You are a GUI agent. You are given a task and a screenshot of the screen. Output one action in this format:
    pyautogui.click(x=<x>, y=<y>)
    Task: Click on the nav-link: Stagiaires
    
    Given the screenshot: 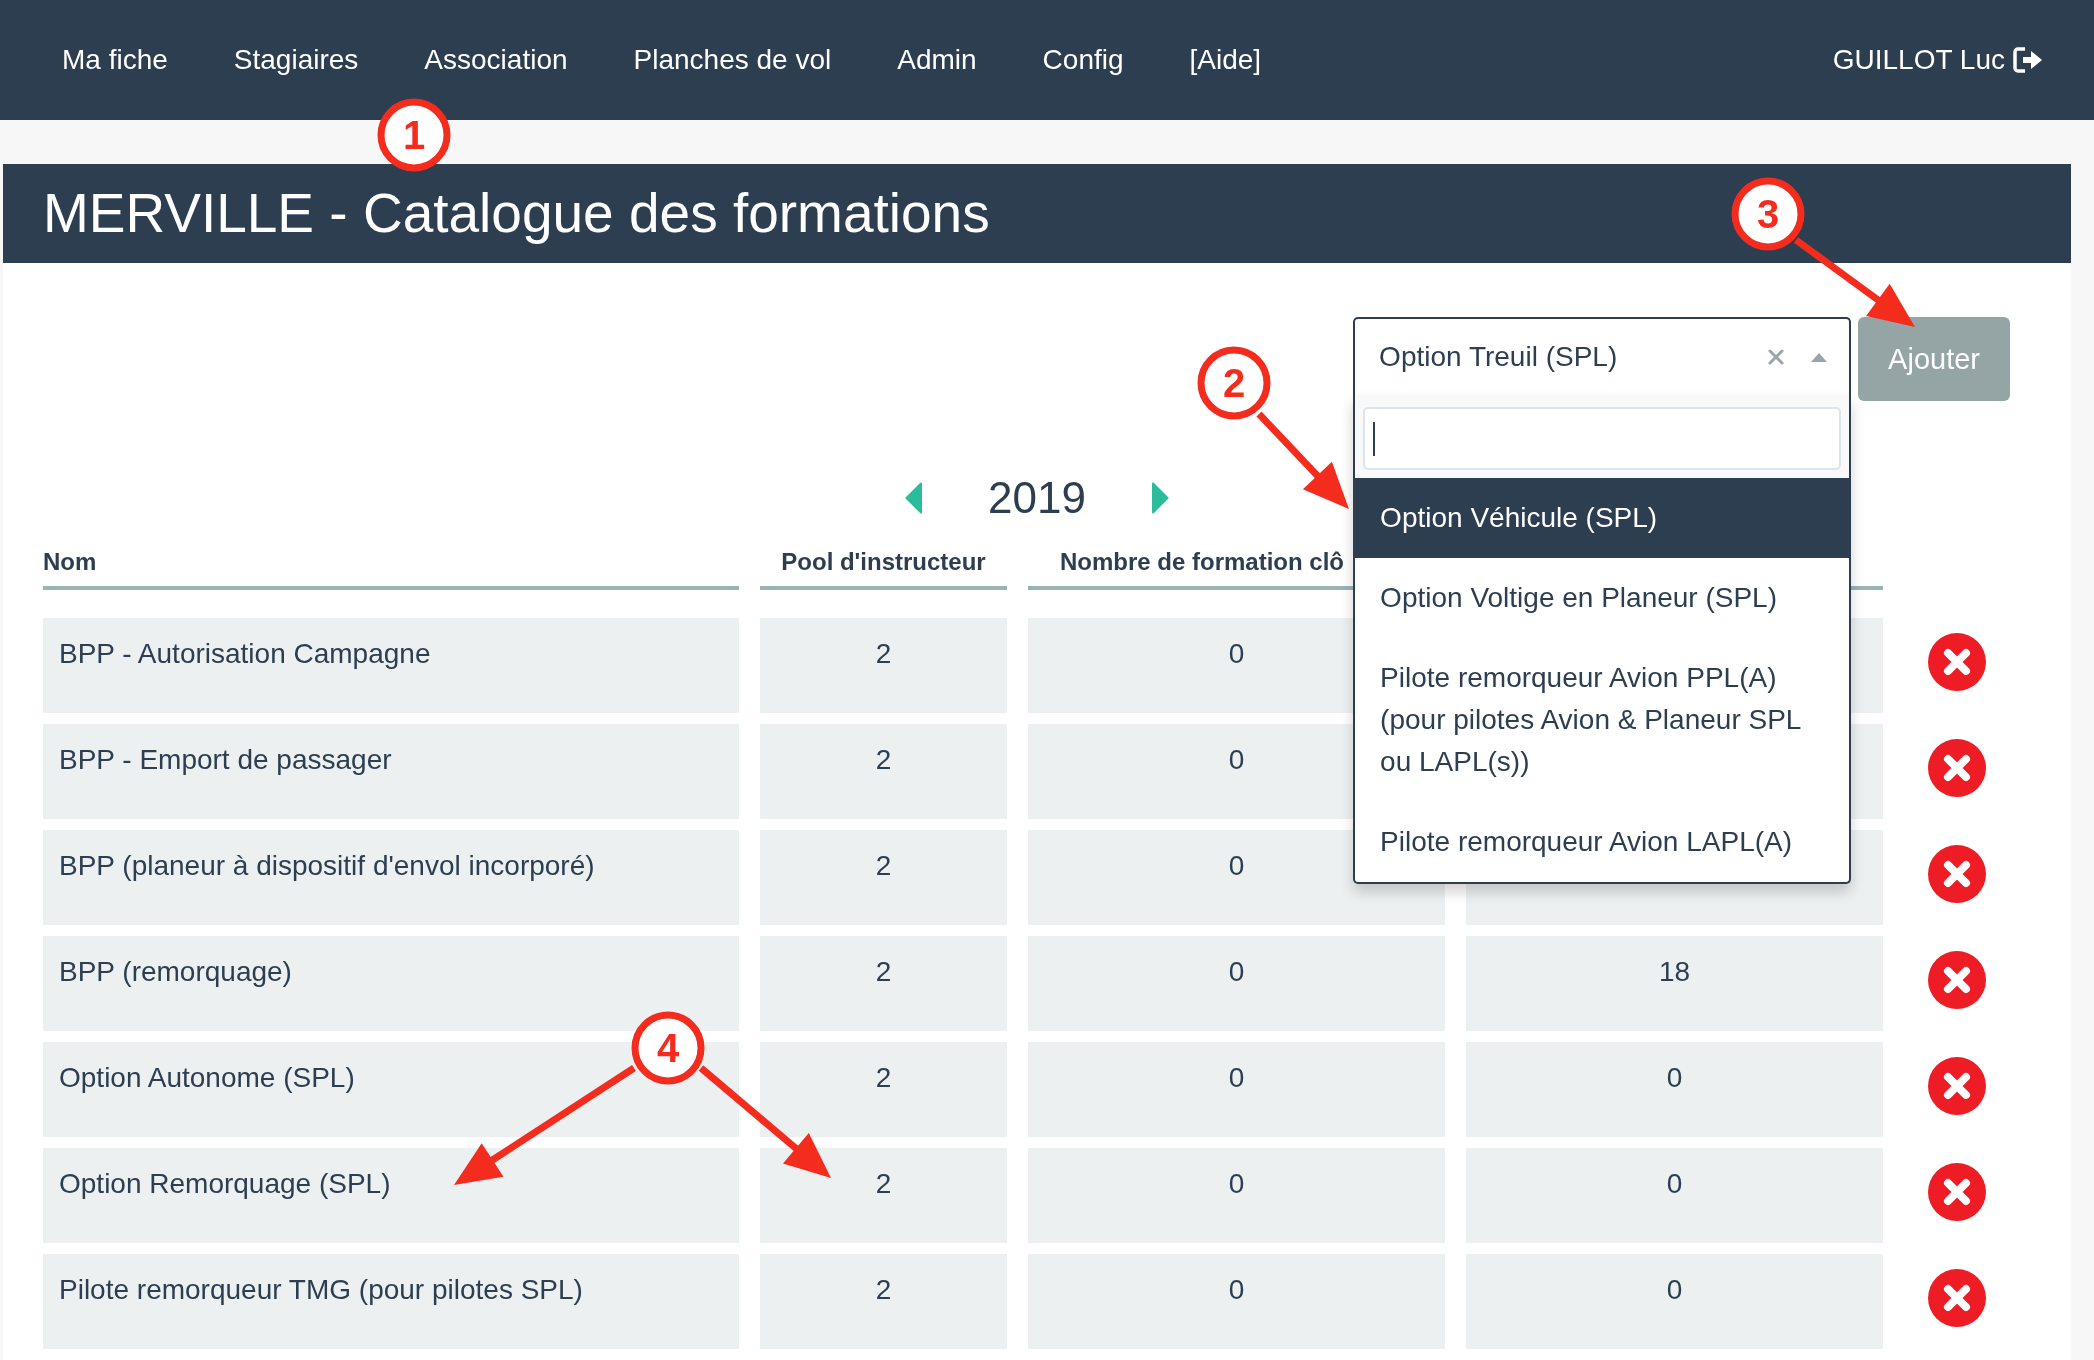 What is the action you would take?
    pyautogui.click(x=296, y=60)
    